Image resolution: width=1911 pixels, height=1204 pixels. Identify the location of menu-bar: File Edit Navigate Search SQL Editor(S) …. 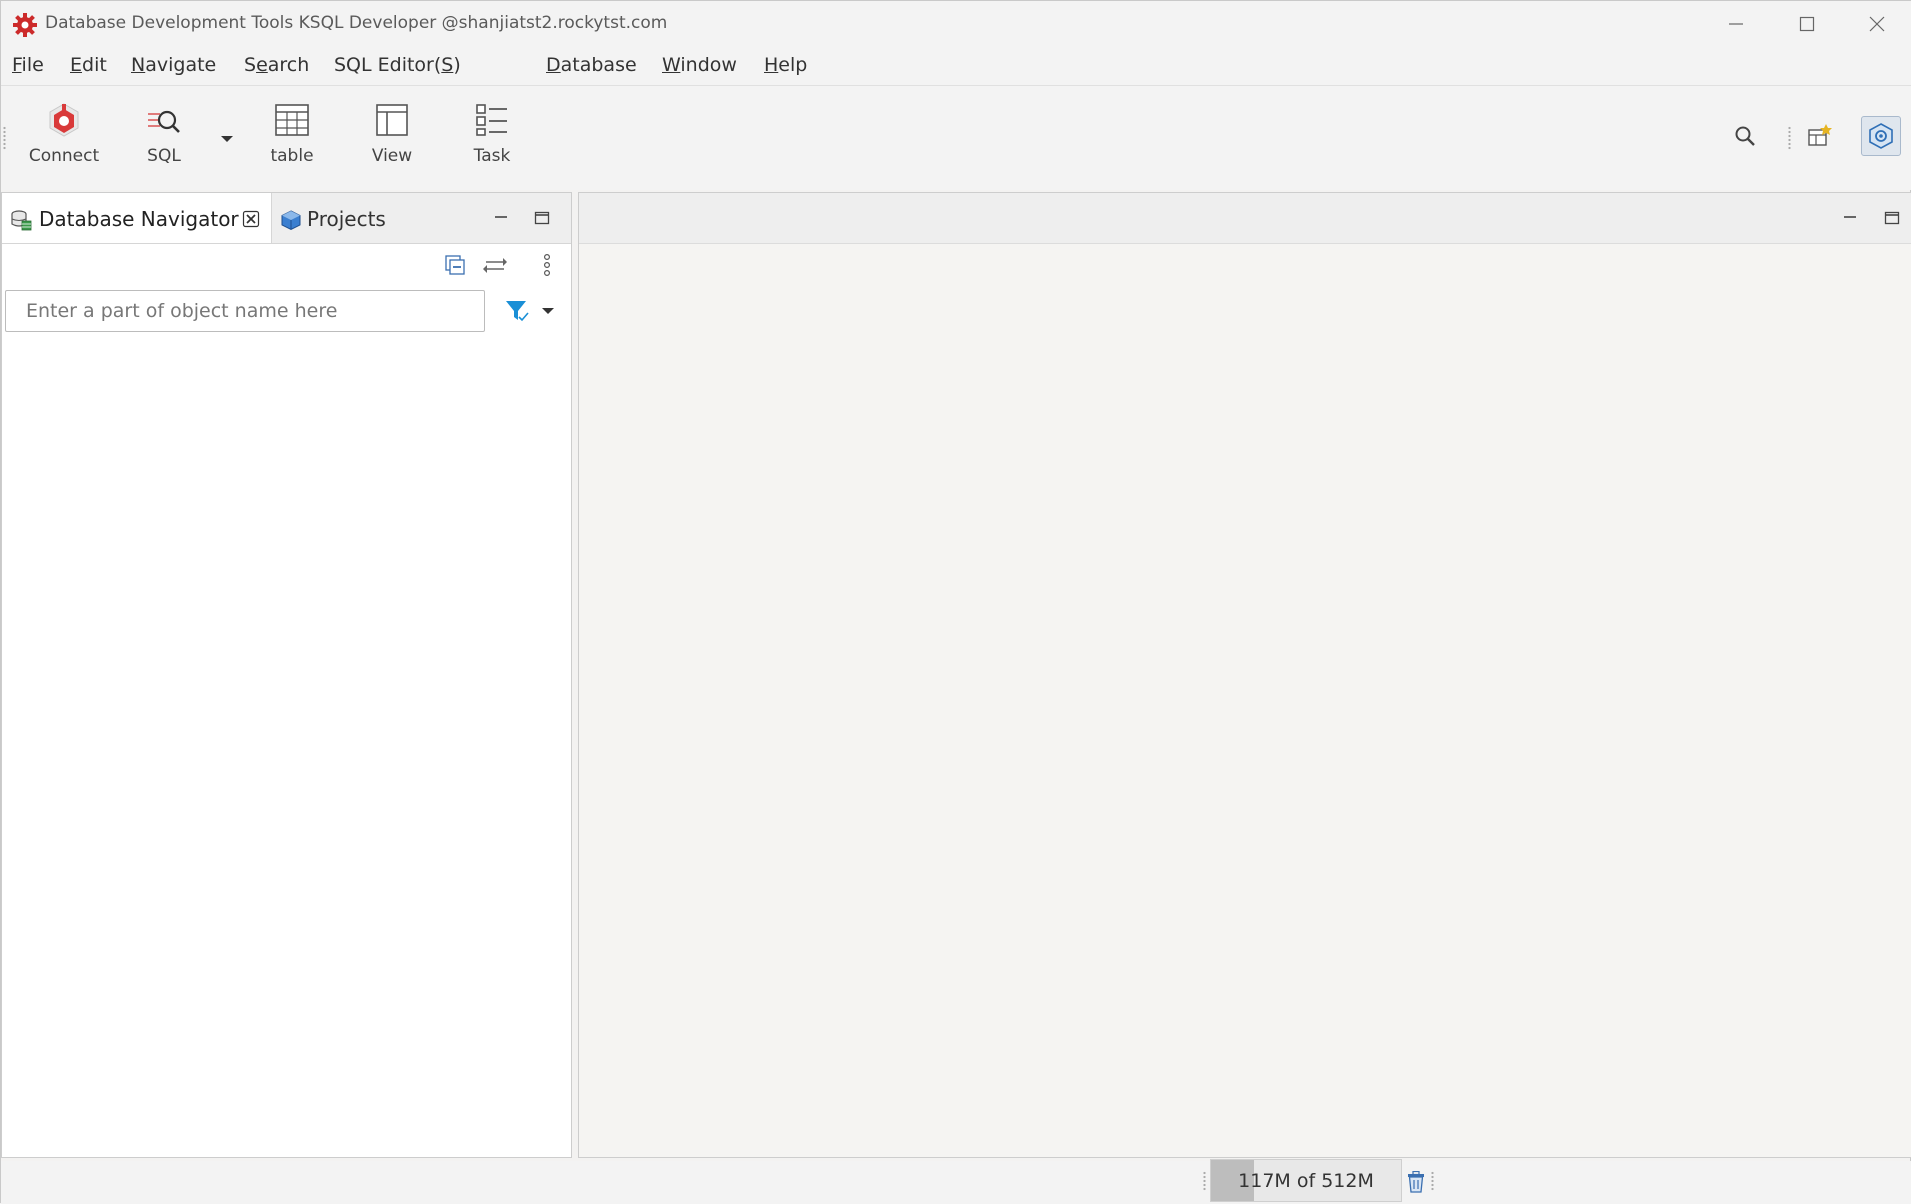
(956, 66).